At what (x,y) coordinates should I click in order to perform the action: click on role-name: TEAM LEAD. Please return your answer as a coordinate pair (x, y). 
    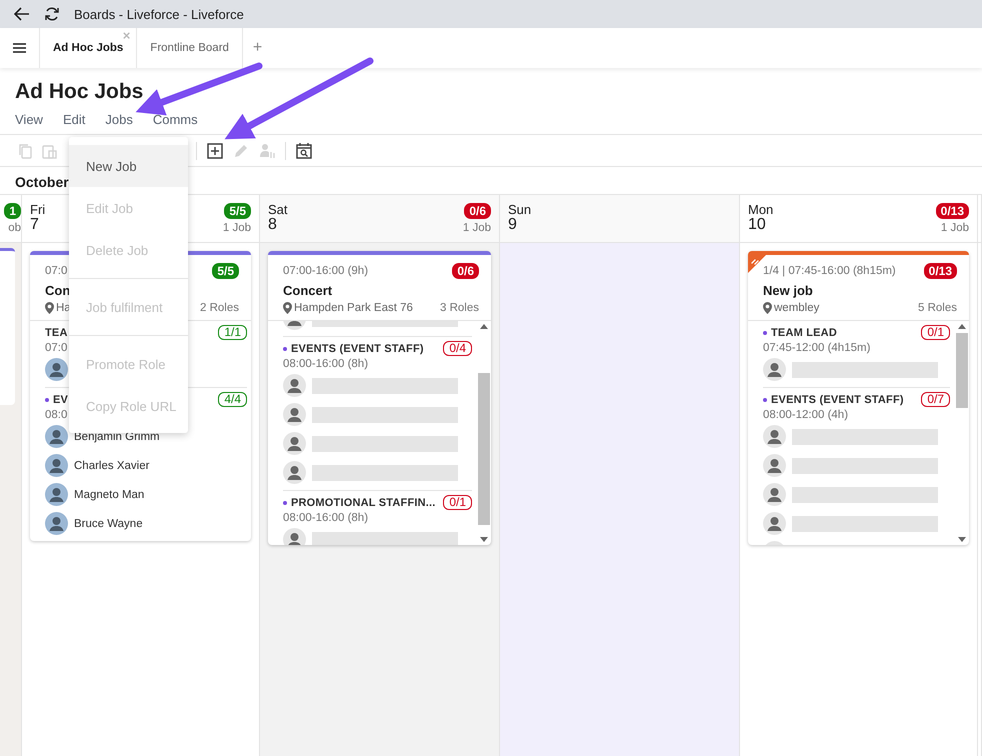
    Looking at the image, I should click on (800, 332).